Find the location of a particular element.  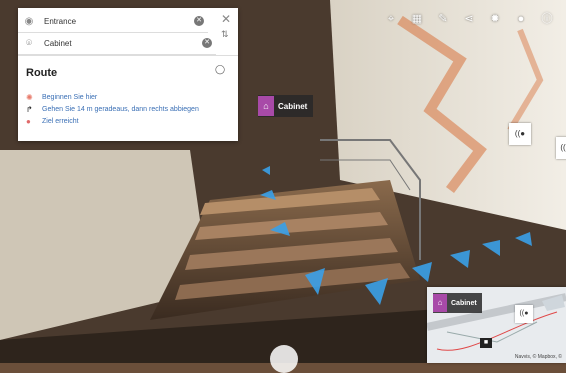

poi-label: Cabinet is located at coordinates (293, 106).